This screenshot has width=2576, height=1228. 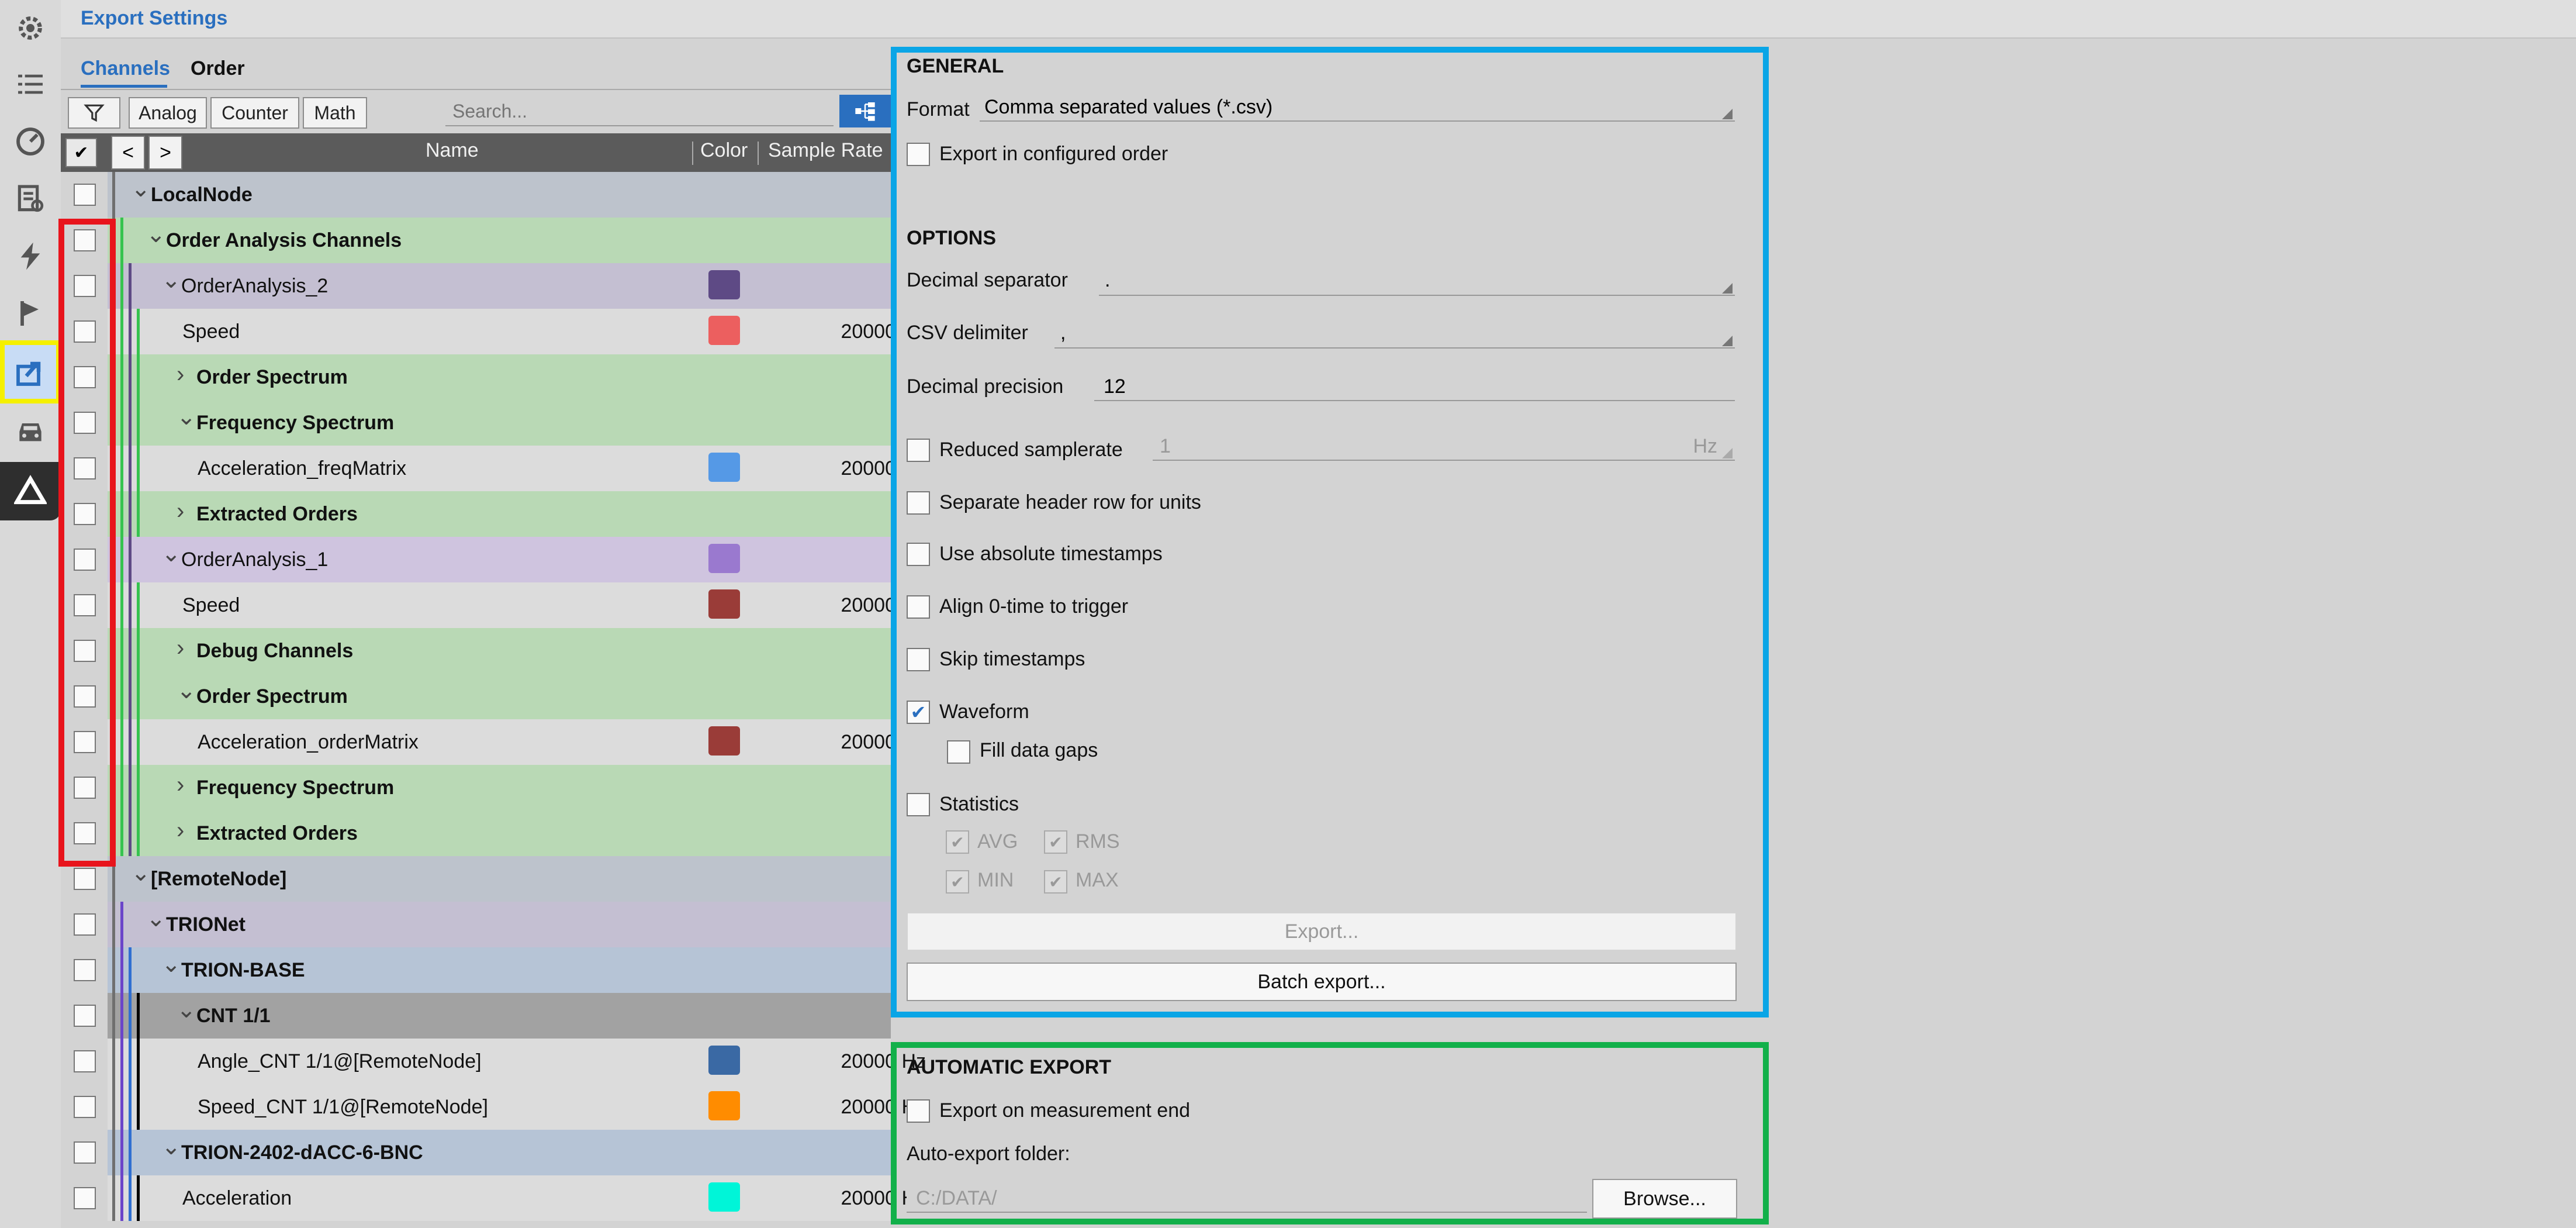 I want to click on table-row: Acceleration 20000 Hz, so click(x=493, y=1198).